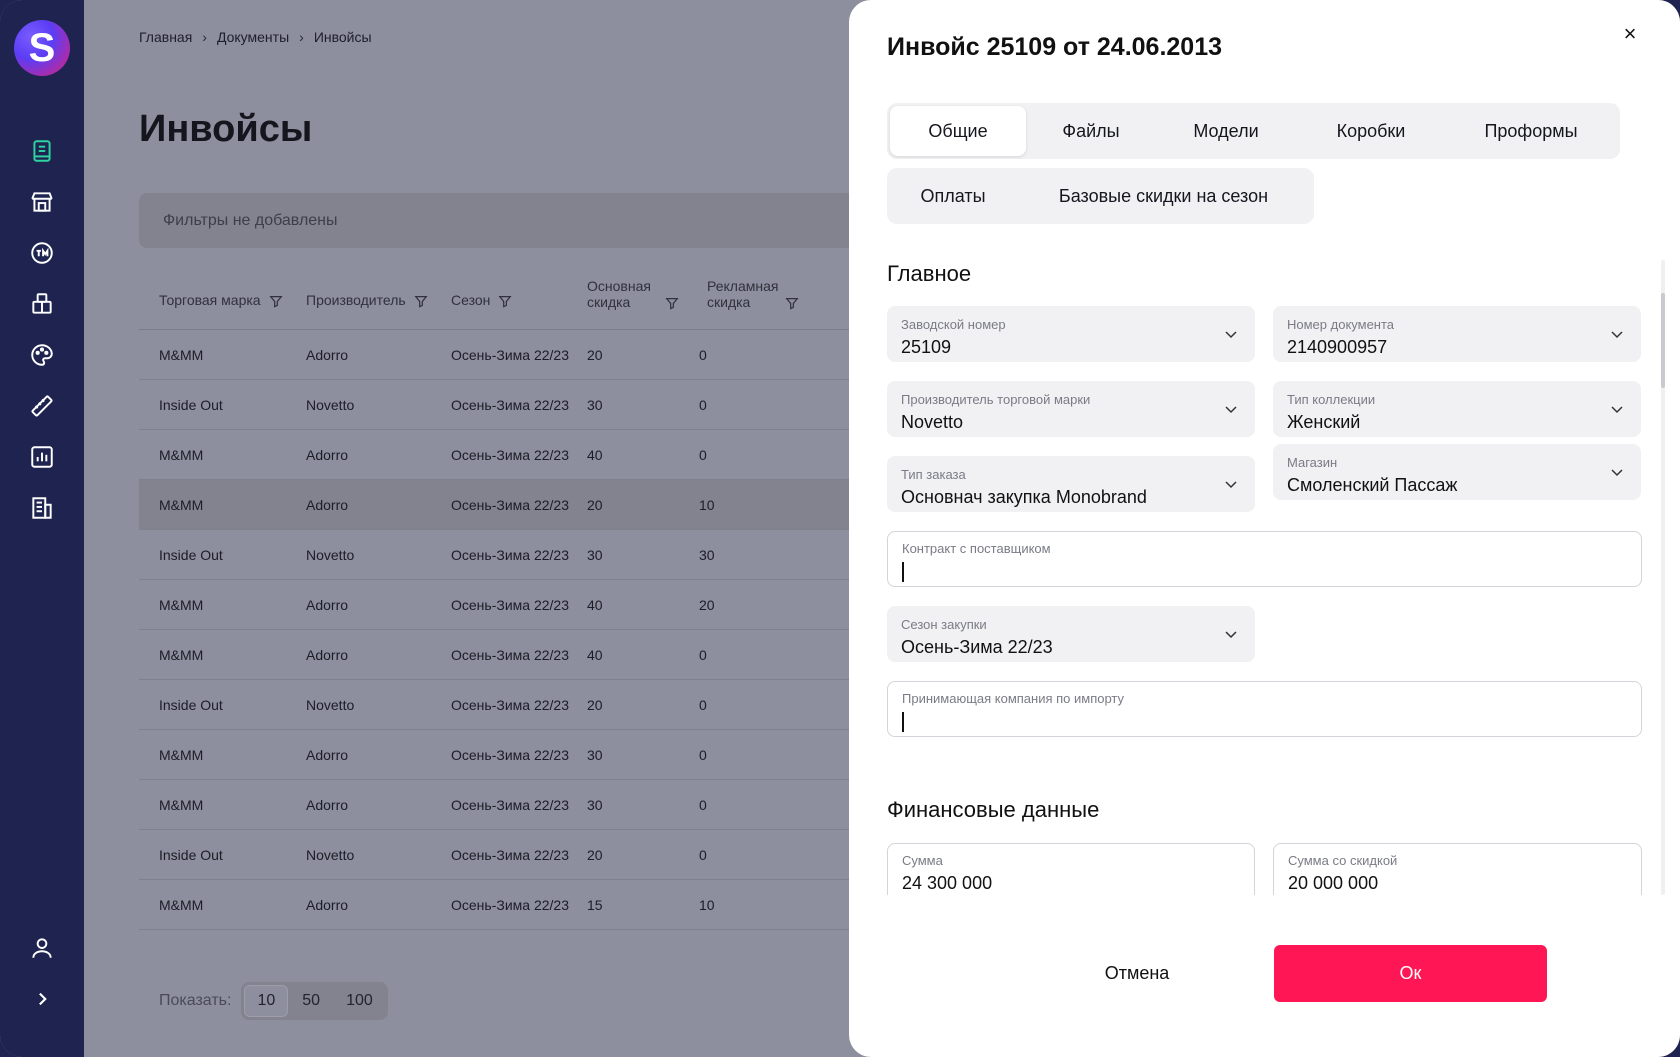  Describe the element at coordinates (1630, 33) in the screenshot. I see `close-icon: ×` at that location.